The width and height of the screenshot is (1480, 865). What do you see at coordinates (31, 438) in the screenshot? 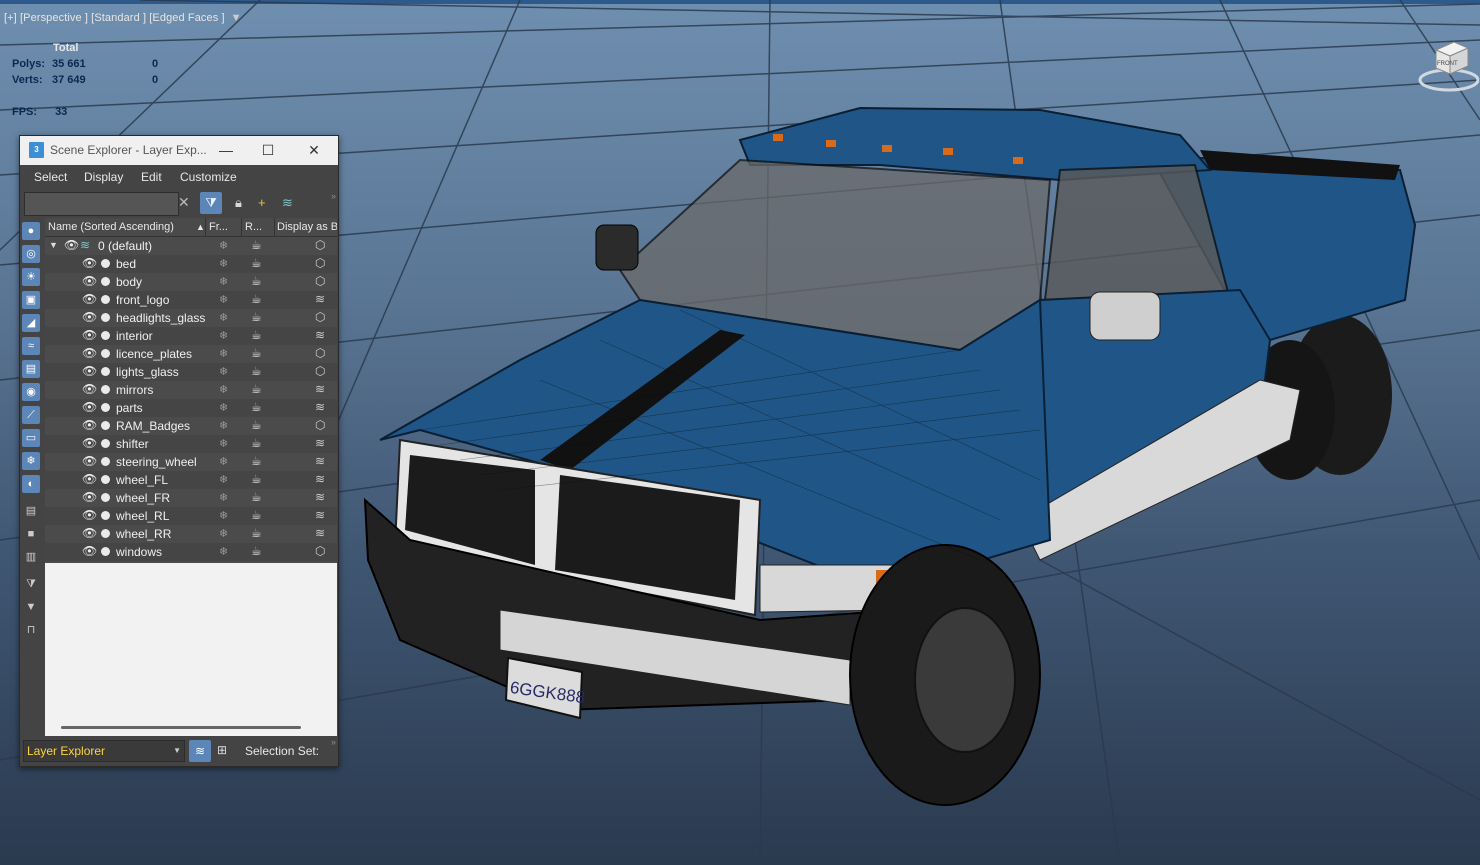
I see `containers-filter-icon: ▭` at bounding box center [31, 438].